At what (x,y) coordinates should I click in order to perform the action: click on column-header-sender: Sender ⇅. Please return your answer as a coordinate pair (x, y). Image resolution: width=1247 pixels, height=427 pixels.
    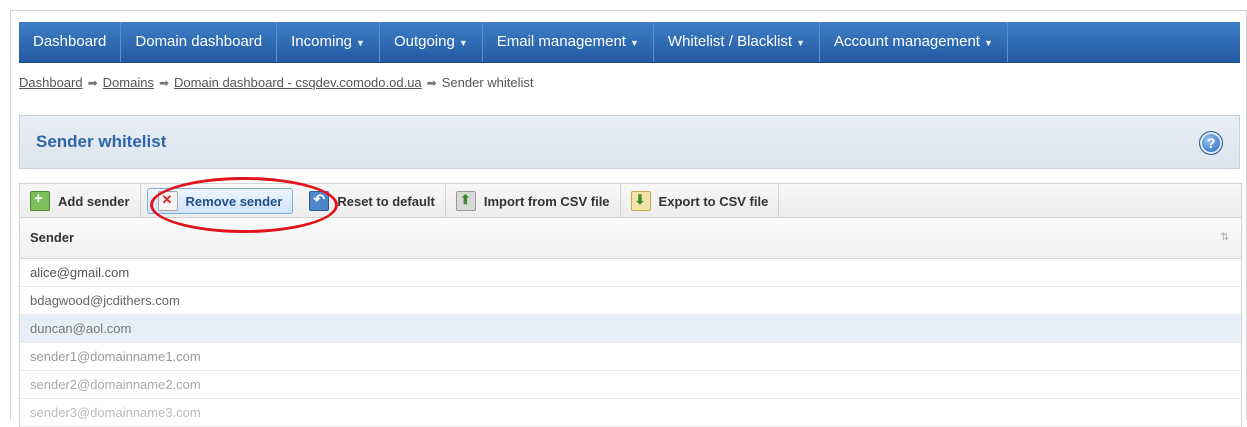
    Looking at the image, I should click on (630, 238).